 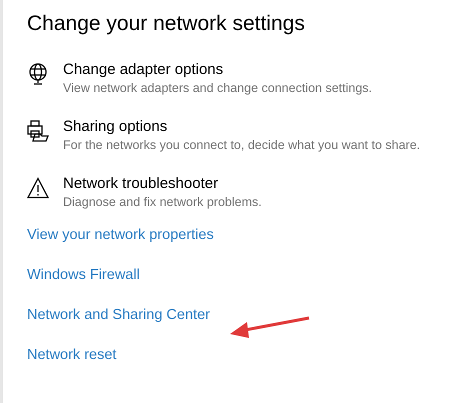 I want to click on settings-link: View your network properties, so click(x=120, y=235).